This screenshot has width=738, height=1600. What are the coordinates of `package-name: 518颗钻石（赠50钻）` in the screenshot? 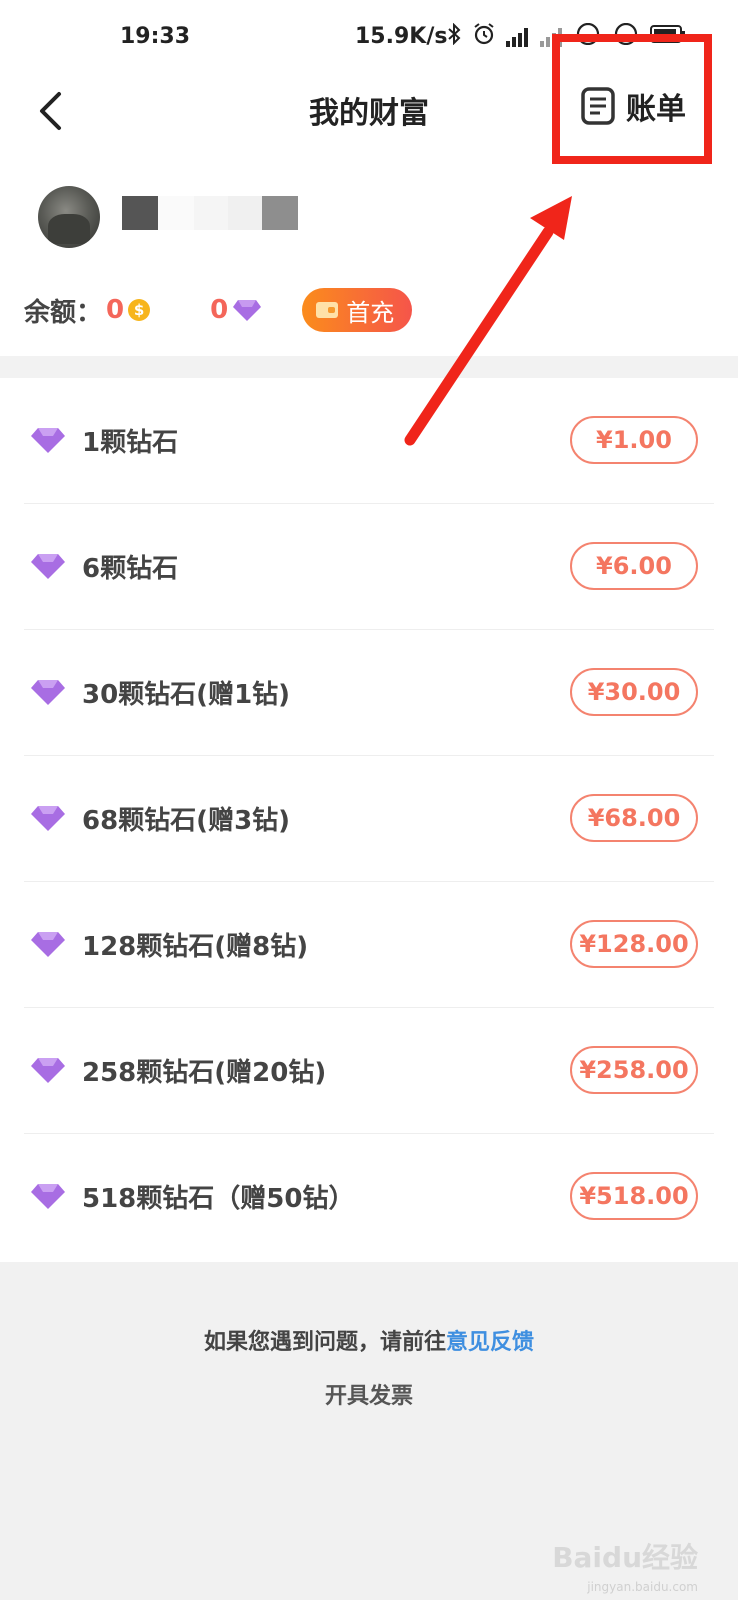 It's located at (218, 1199).